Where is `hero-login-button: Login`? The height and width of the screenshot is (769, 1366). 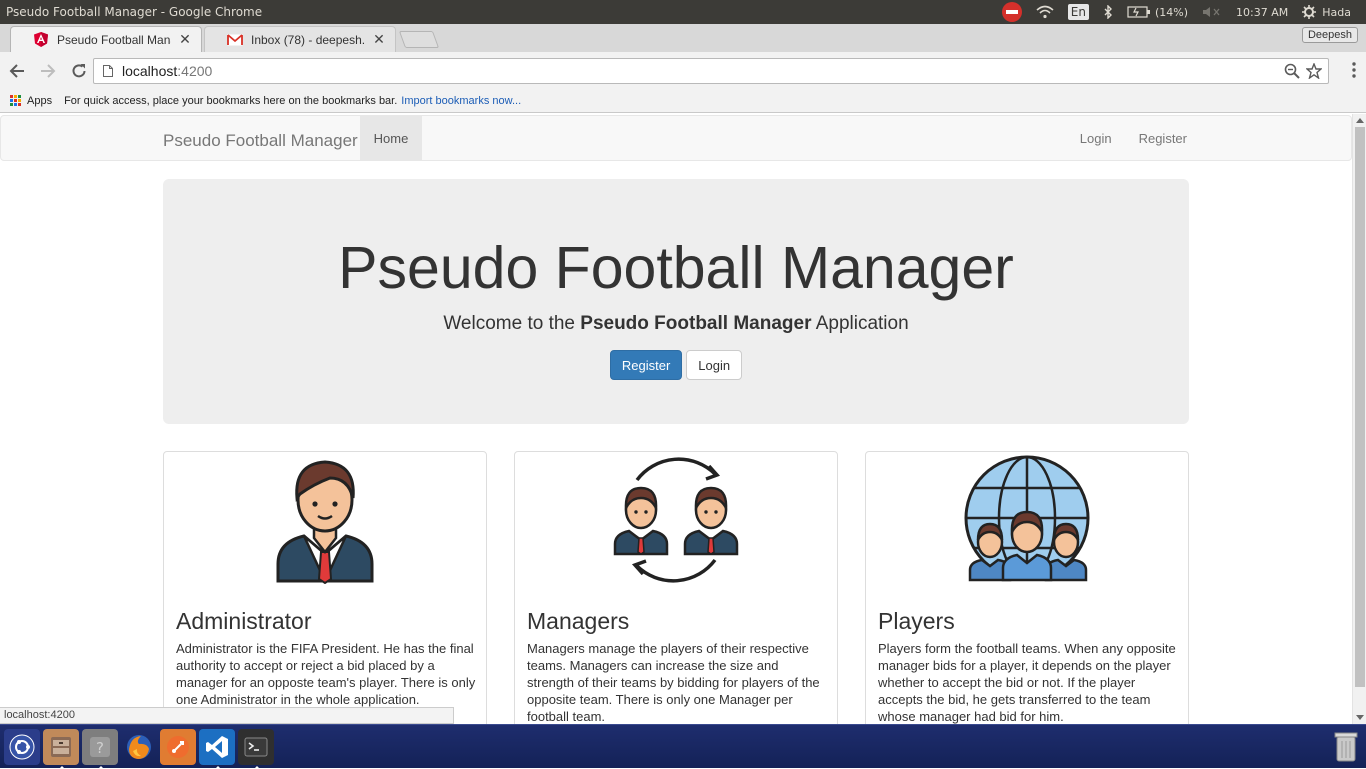
hero-login-button: Login is located at coordinates (714, 365).